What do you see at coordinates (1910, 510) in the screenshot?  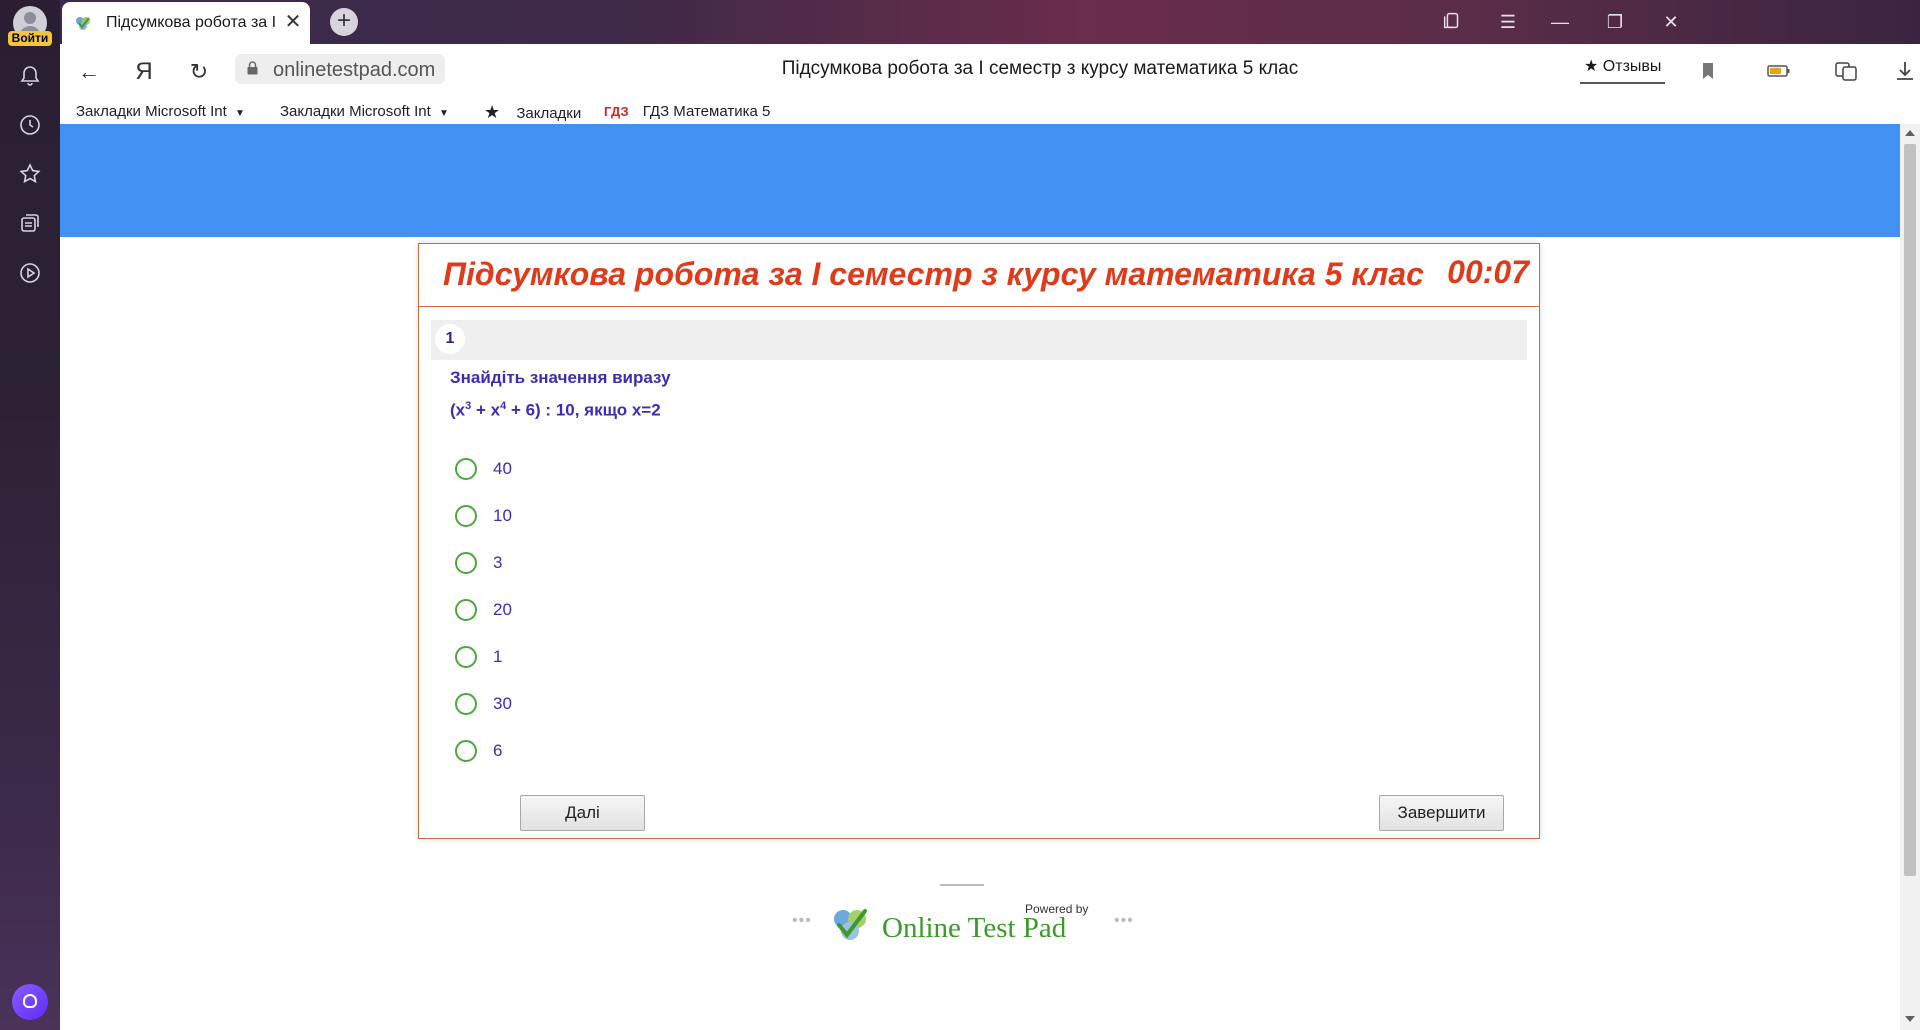 I see `scroll-thumb` at bounding box center [1910, 510].